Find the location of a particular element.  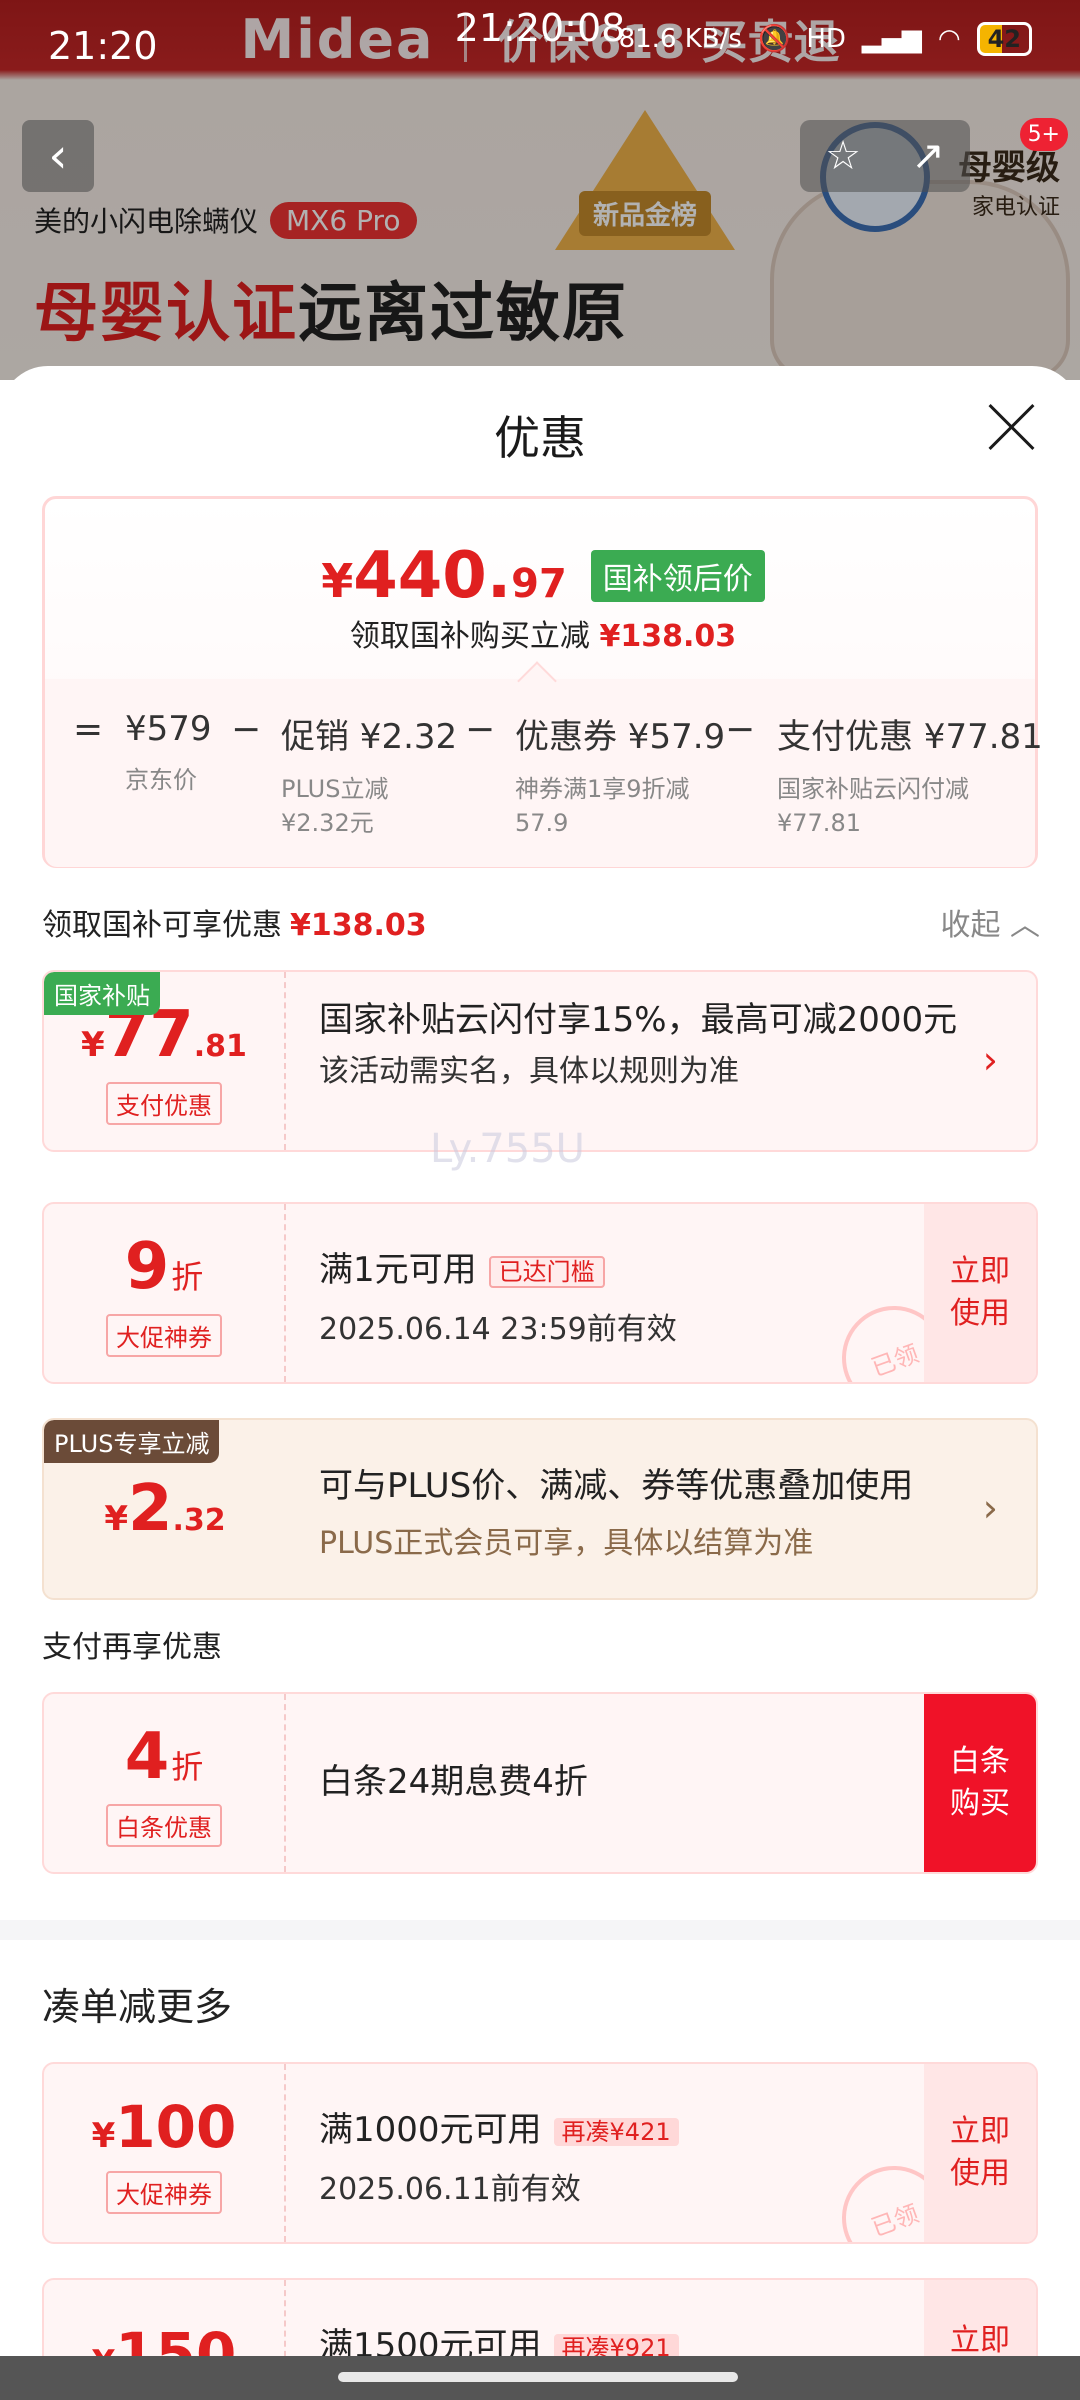

share-icon: ↗ is located at coordinates (928, 156).